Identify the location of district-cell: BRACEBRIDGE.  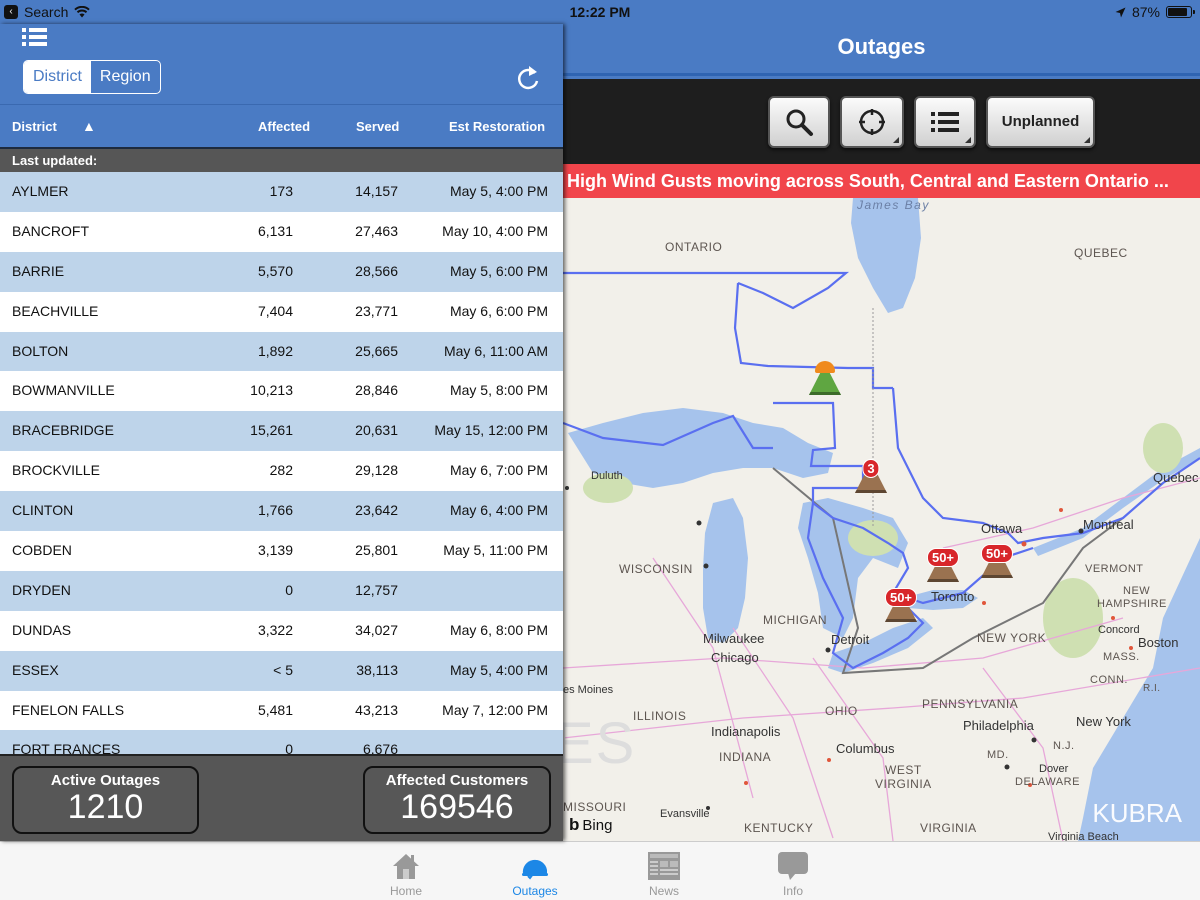
(63, 430).